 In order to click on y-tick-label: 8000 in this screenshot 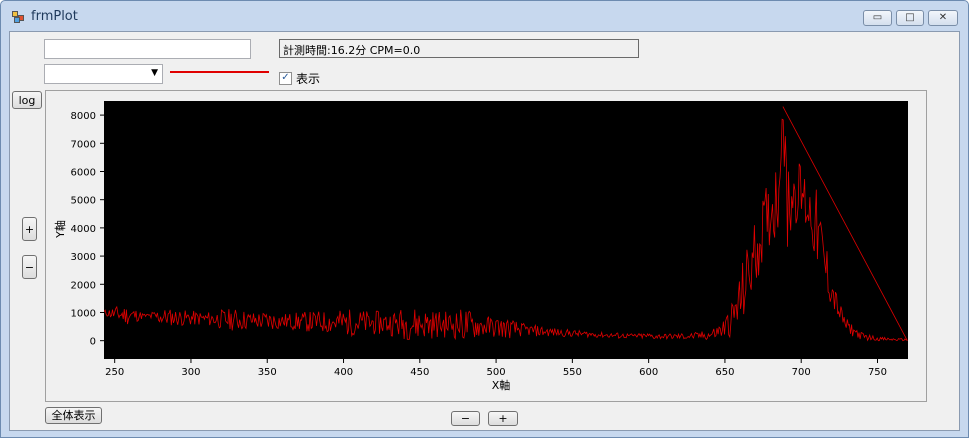, I will do `click(83, 116)`.